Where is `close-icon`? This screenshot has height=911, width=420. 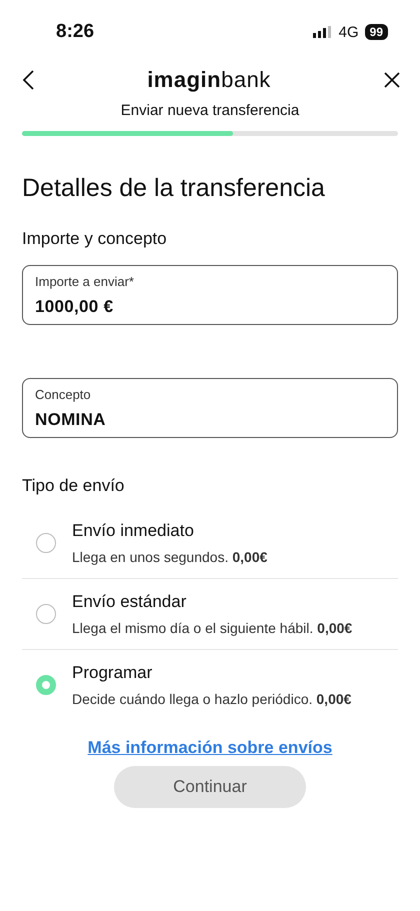 close-icon is located at coordinates (392, 80).